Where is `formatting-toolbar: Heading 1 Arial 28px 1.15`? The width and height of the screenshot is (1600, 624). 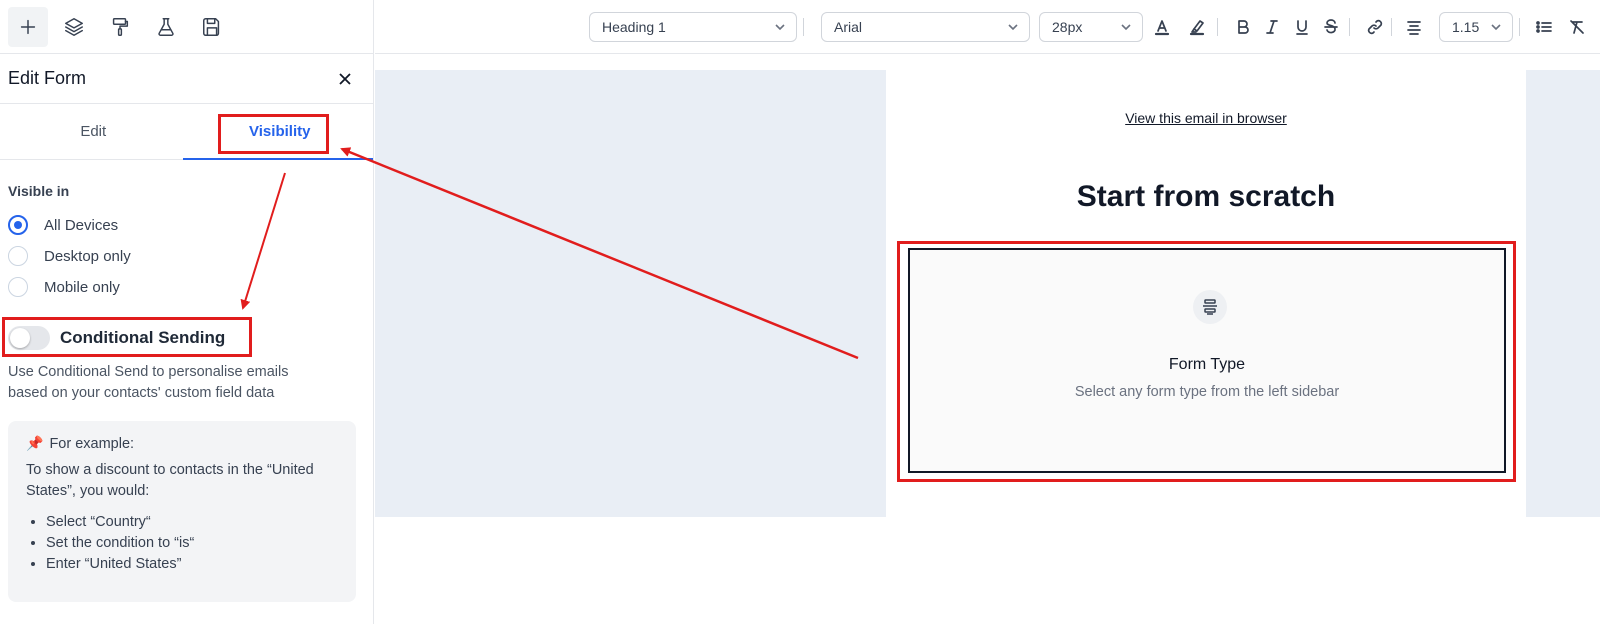 formatting-toolbar: Heading 1 Arial 28px 1.15 is located at coordinates (987, 27).